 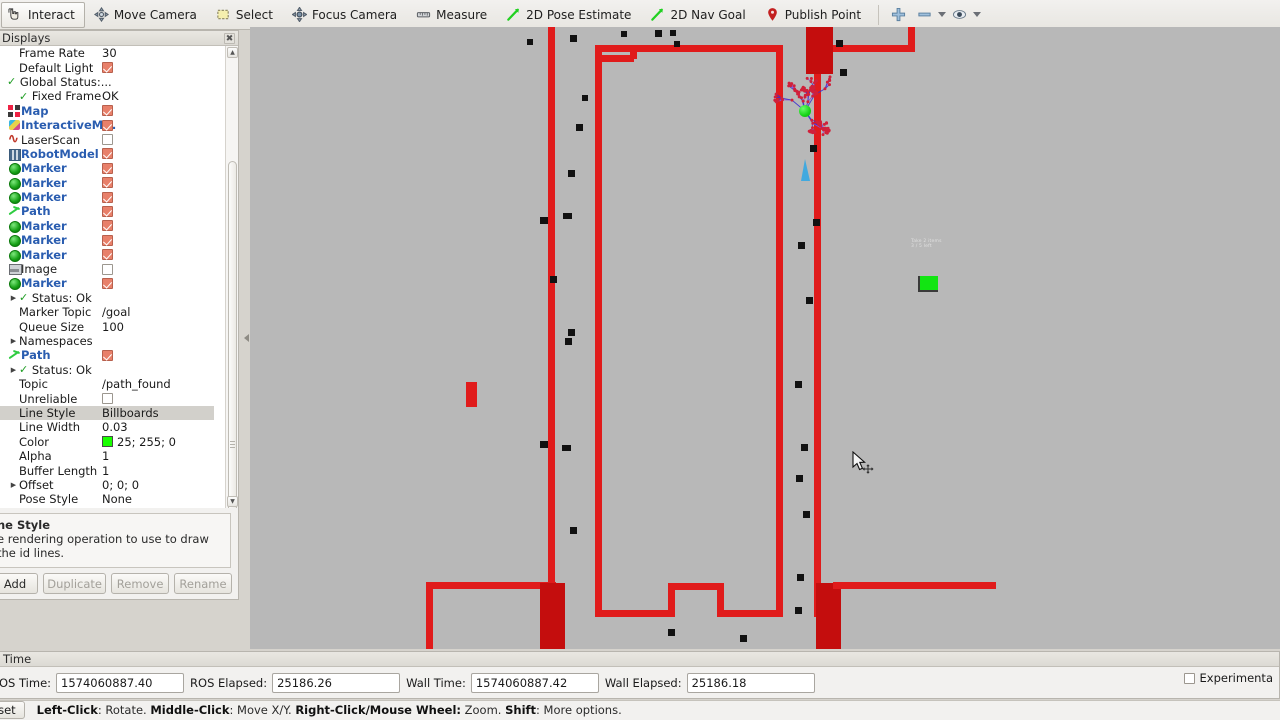 I want to click on displays-vertical-scrollbar: ▲ ▼, so click(x=231, y=277).